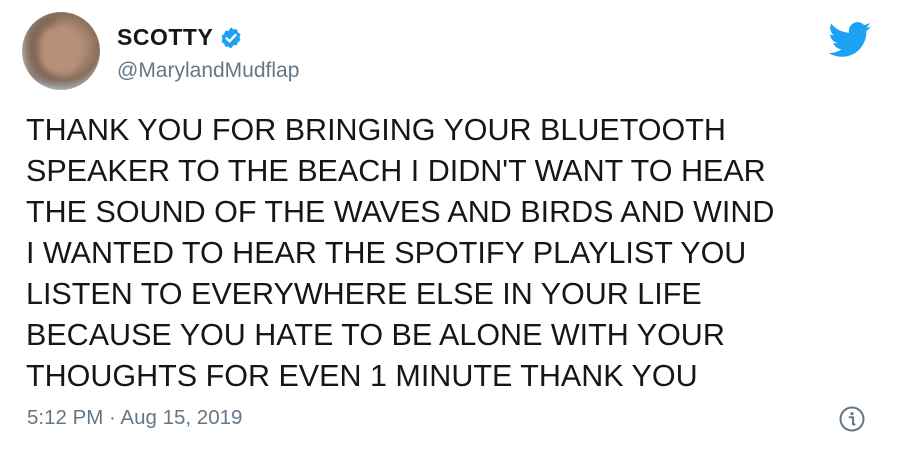  Describe the element at coordinates (134, 418) in the screenshot. I see `tweet-timestamp: 5:12 PM · Aug 15, 2019` at that location.